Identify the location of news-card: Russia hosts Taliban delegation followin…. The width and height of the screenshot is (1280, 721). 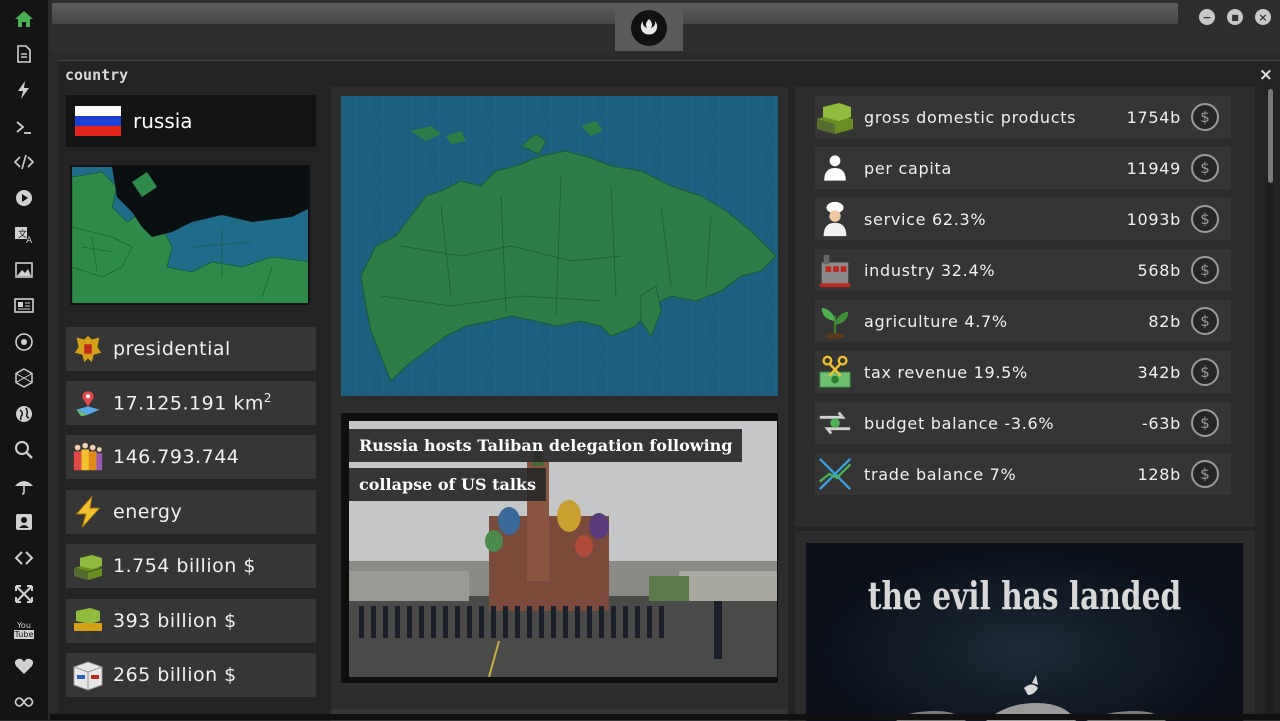
(559, 548).